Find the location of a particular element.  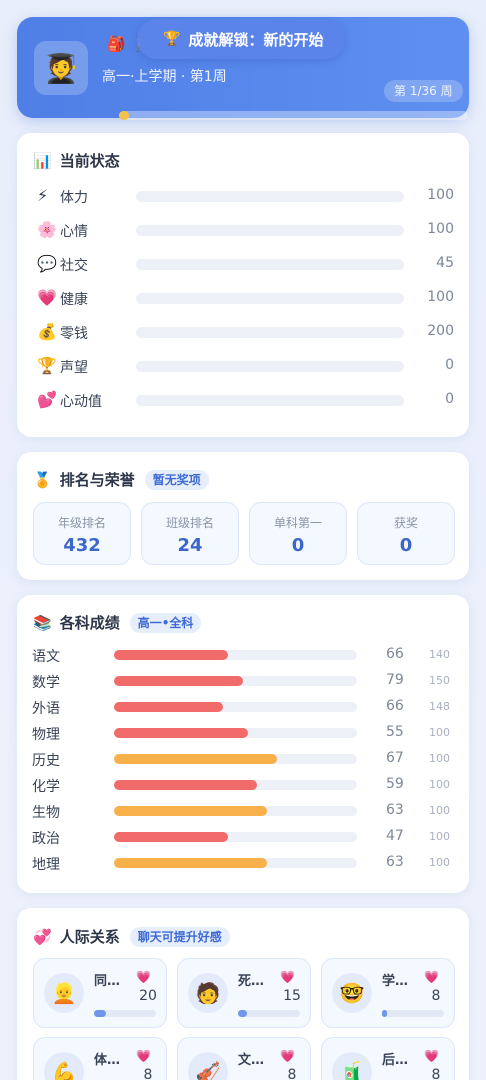

relation-card: 💪 体… 💗 8 is located at coordinates (100, 1058).